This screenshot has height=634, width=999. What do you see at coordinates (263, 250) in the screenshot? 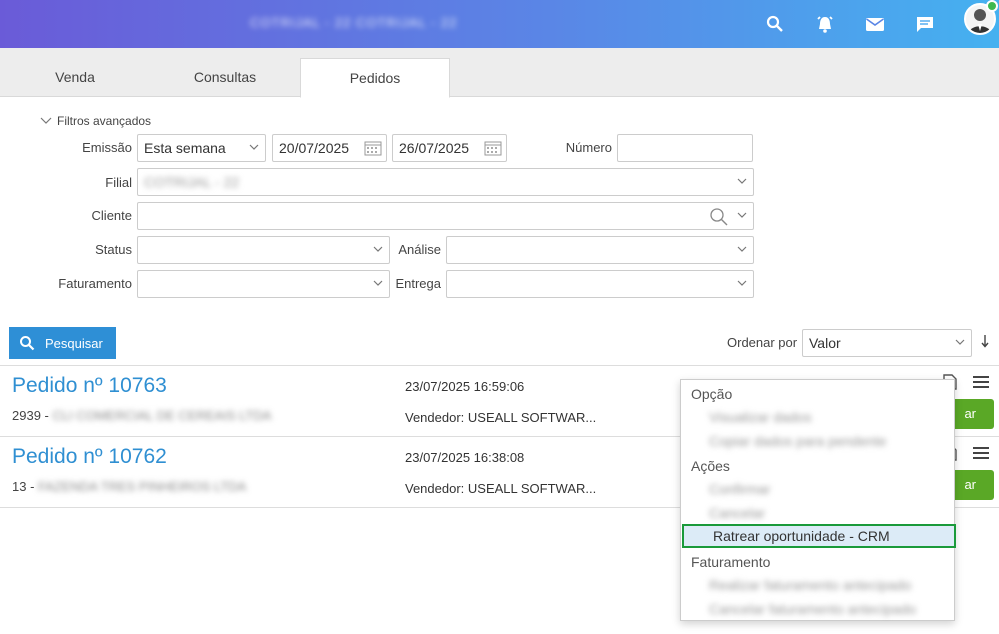
I see `status-select` at bounding box center [263, 250].